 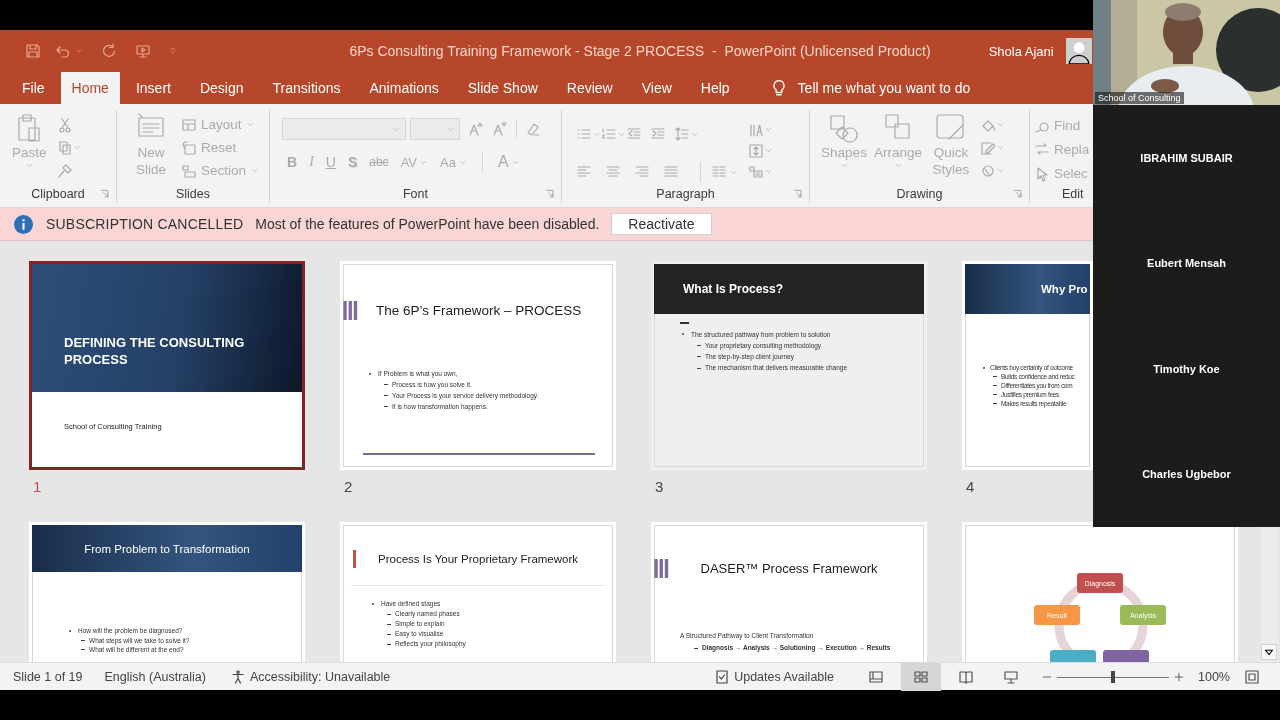 What do you see at coordinates (23, 224) in the screenshot?
I see `info-icon` at bounding box center [23, 224].